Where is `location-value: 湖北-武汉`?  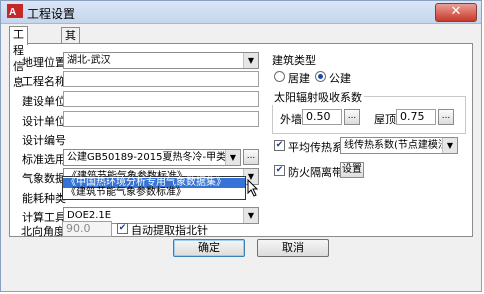
location-value: 湖北-武汉 is located at coordinates (89, 60).